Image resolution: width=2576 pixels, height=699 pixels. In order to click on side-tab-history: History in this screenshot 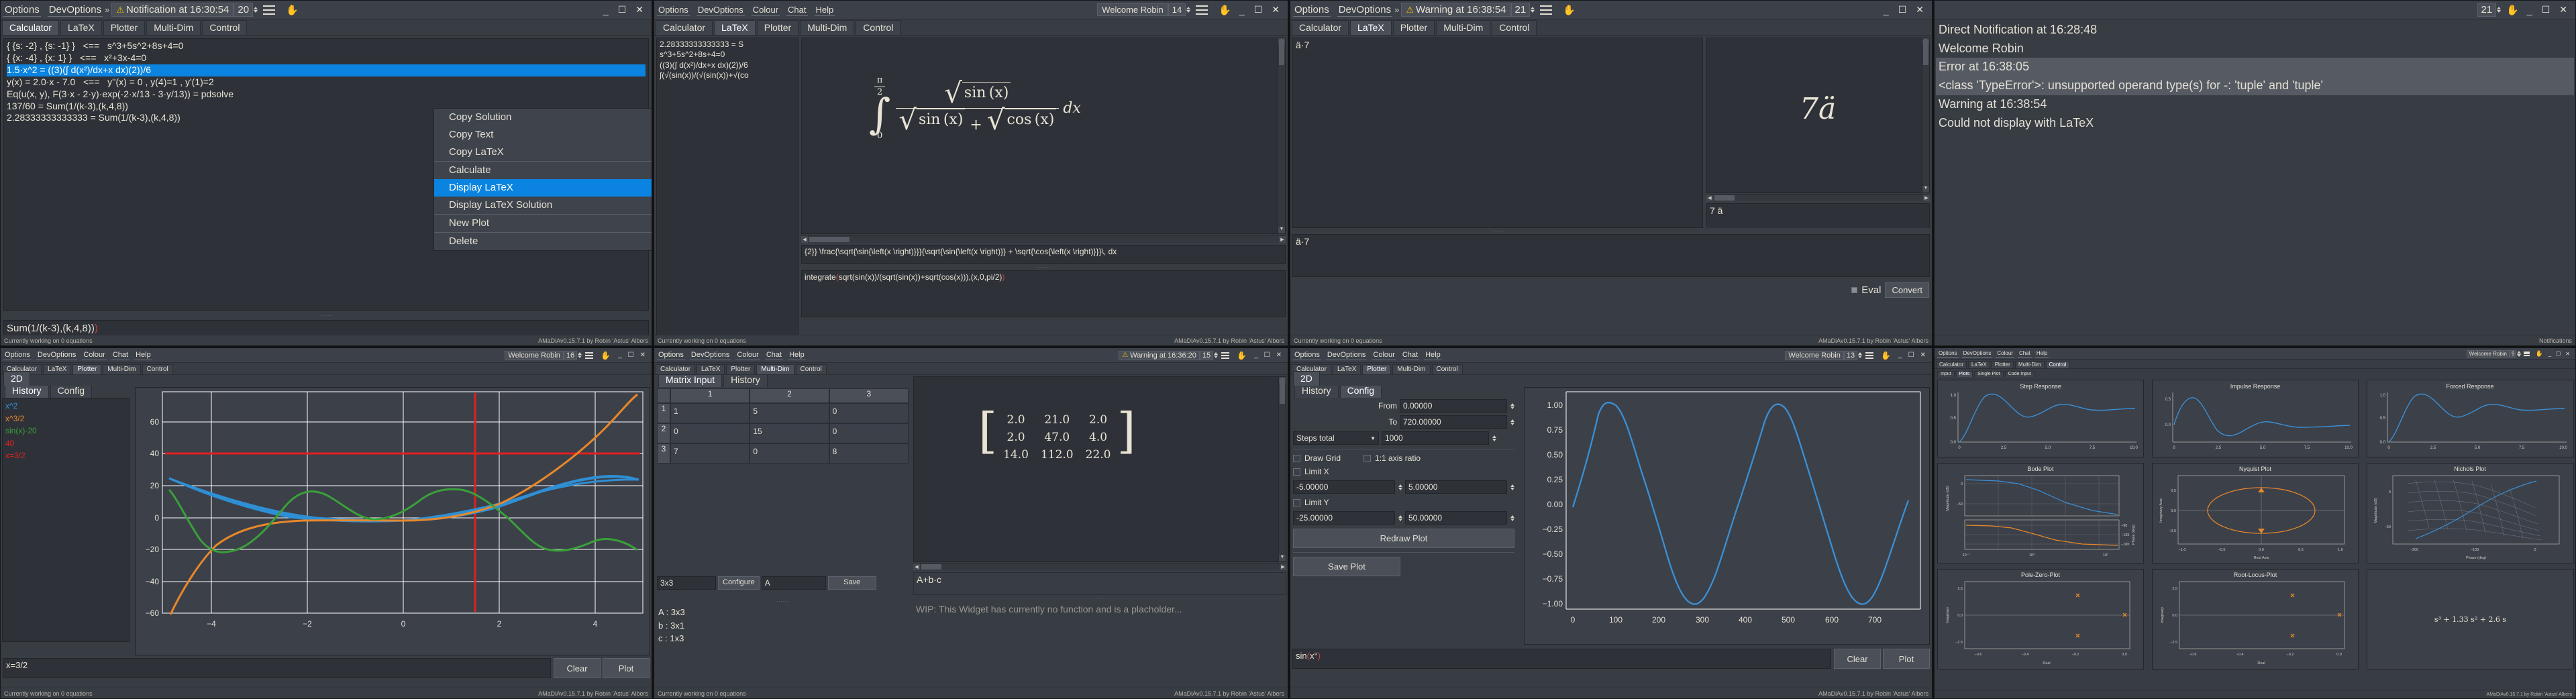, I will do `click(27, 392)`.